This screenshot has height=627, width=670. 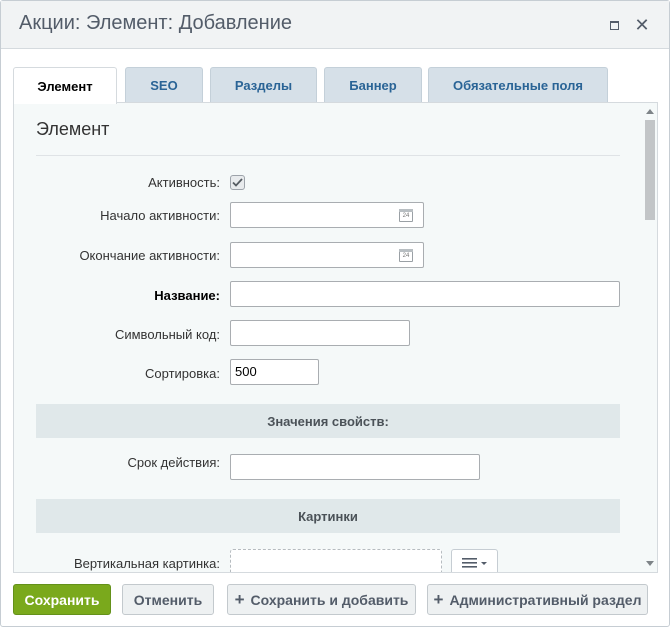 I want to click on expiry-input, so click(x=355, y=467).